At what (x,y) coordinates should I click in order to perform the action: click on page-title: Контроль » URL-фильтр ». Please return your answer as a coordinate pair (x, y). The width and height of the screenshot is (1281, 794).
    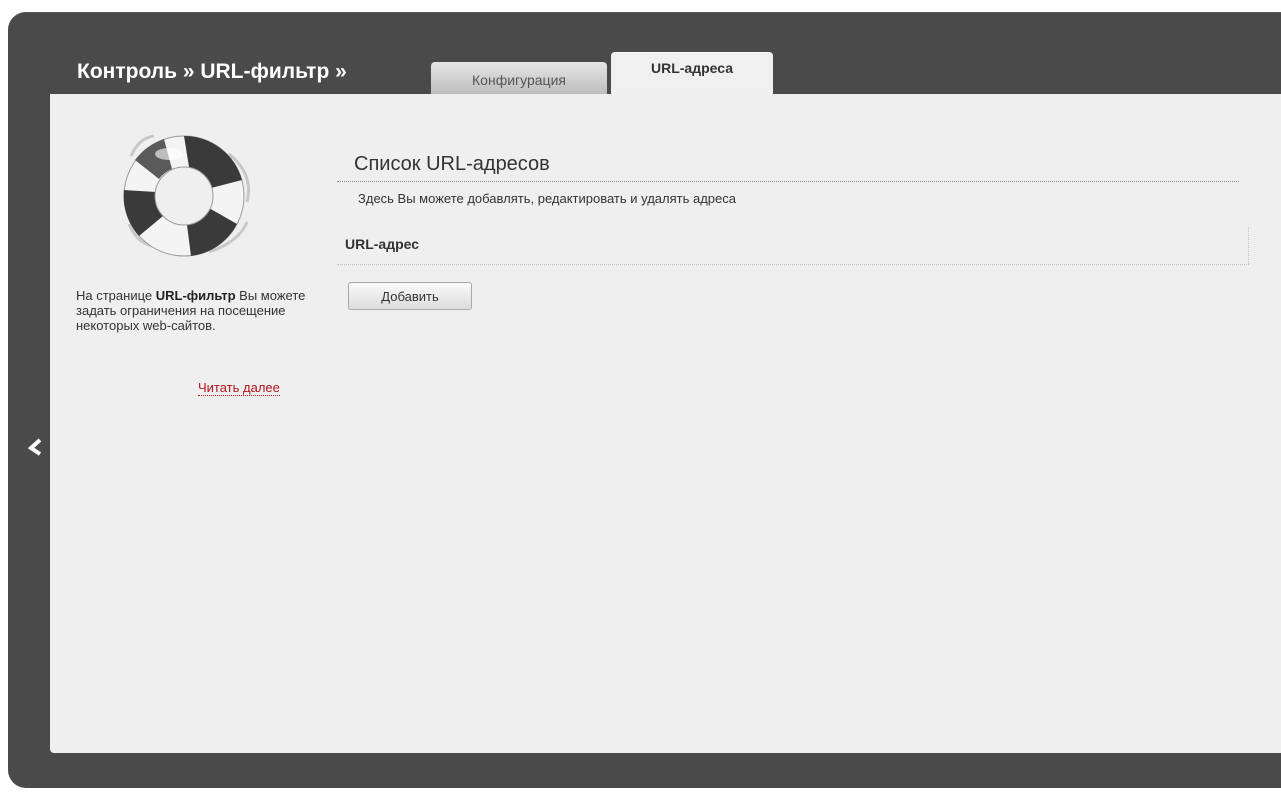
    Looking at the image, I should click on (212, 71).